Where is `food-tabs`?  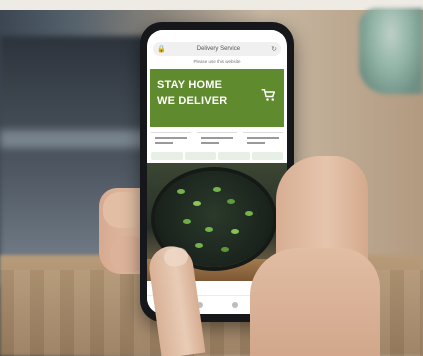 food-tabs is located at coordinates (217, 156).